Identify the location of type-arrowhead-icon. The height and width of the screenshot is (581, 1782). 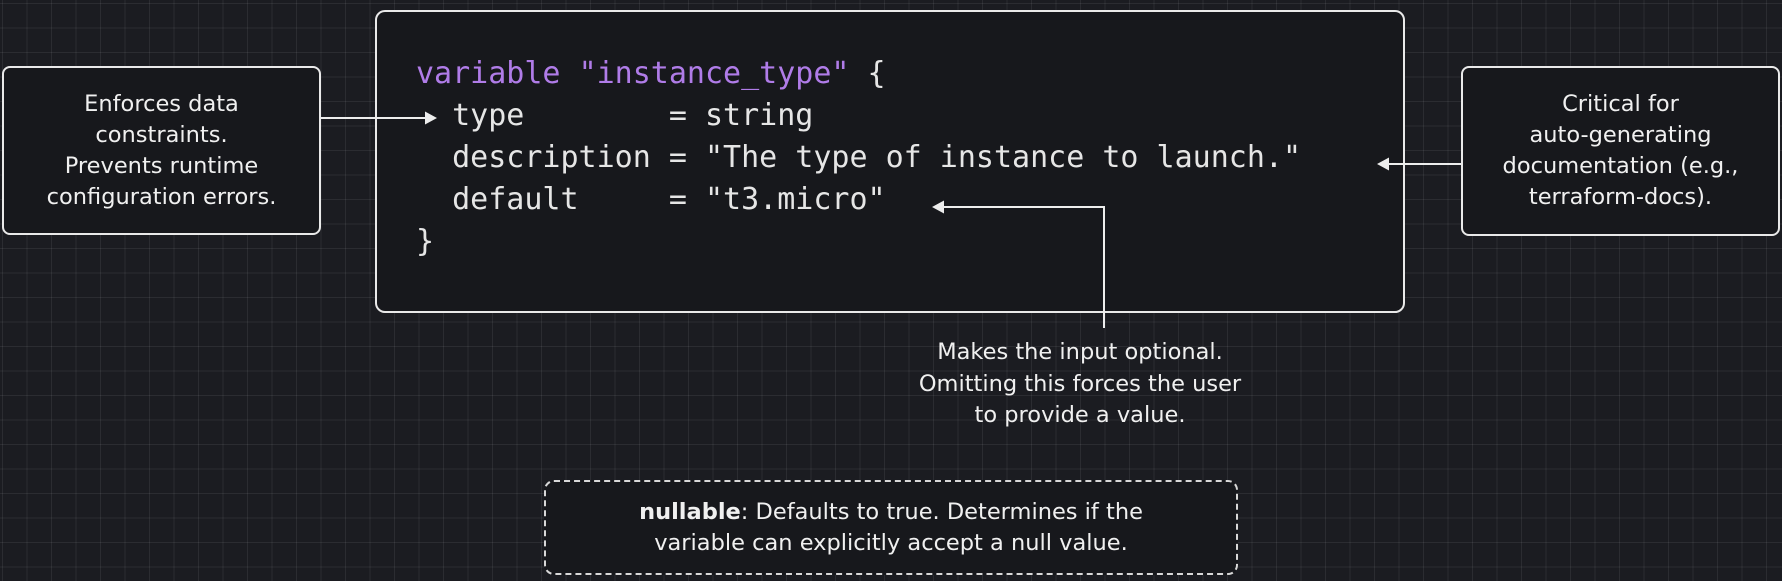
(431, 118).